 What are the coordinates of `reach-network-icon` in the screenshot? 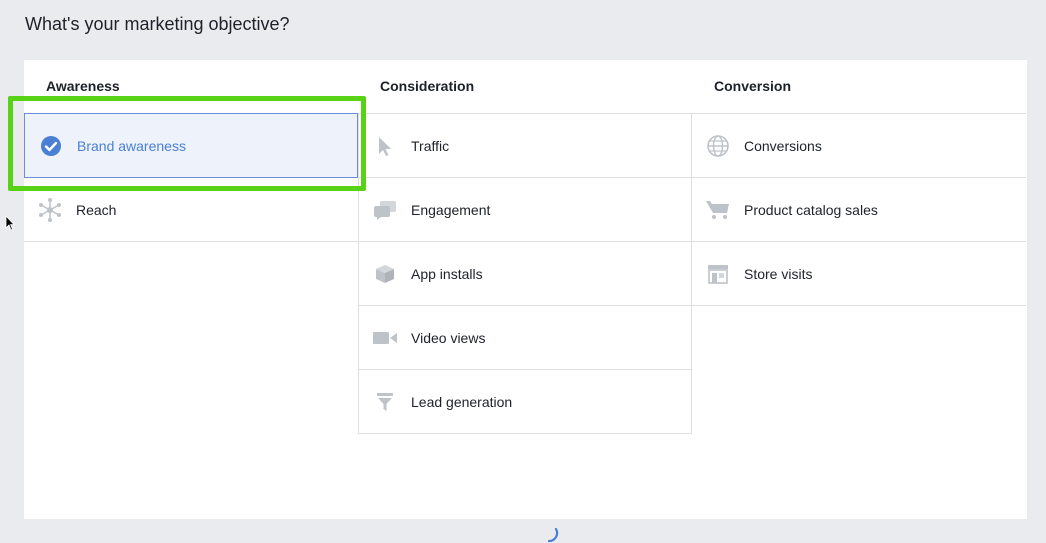 It's located at (50, 210).